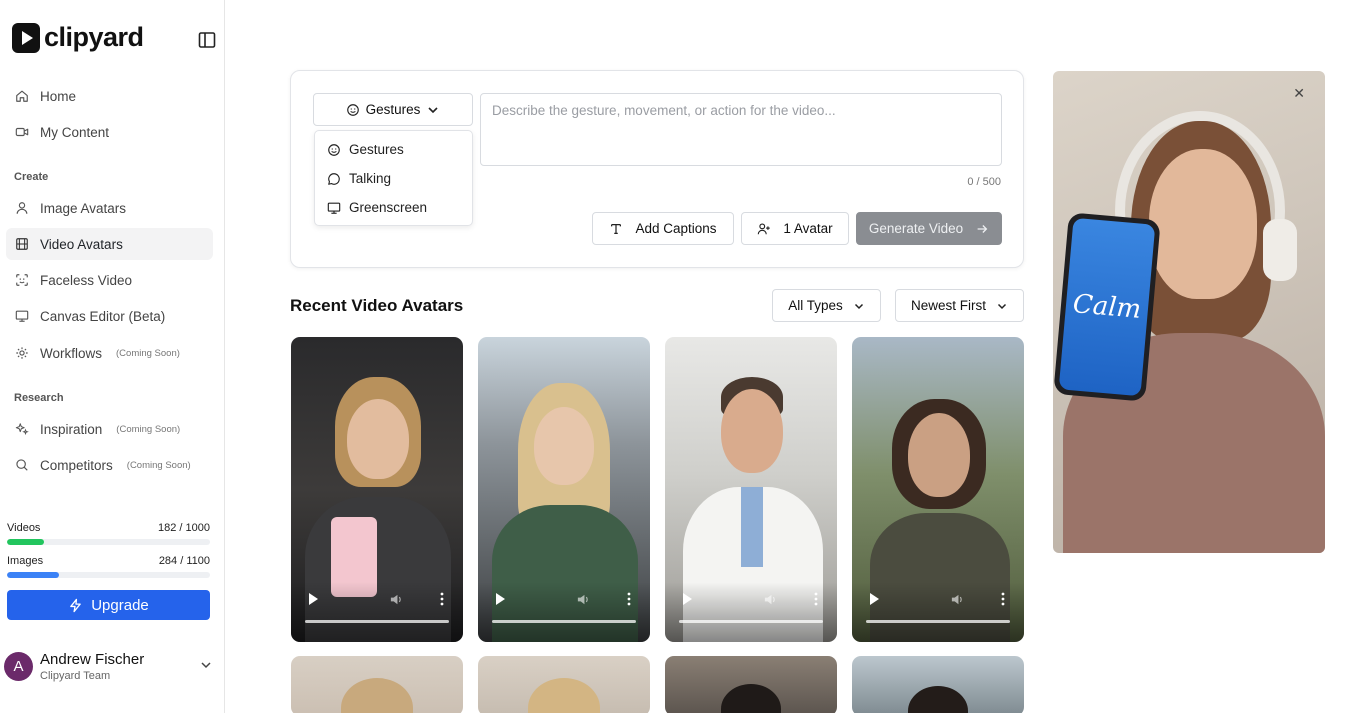 This screenshot has width=1366, height=713. What do you see at coordinates (26, 37) in the screenshot?
I see `clipyard-logo-icon` at bounding box center [26, 37].